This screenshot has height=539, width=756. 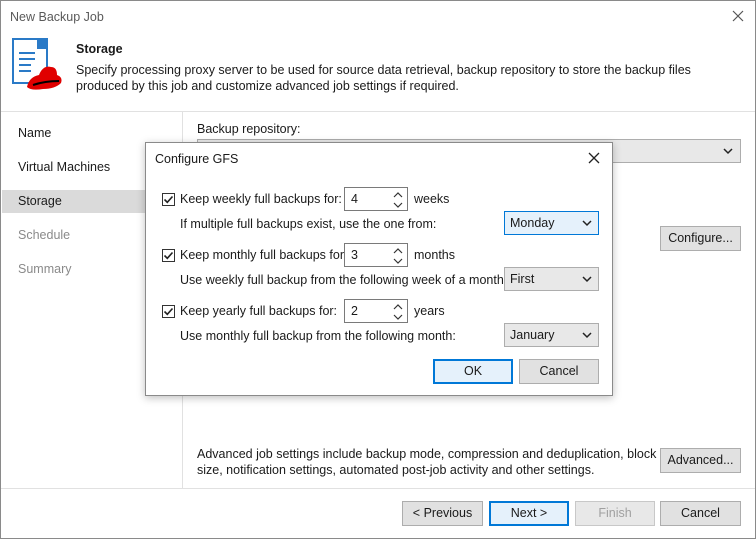 I want to click on footer-divider, so click(x=378, y=488).